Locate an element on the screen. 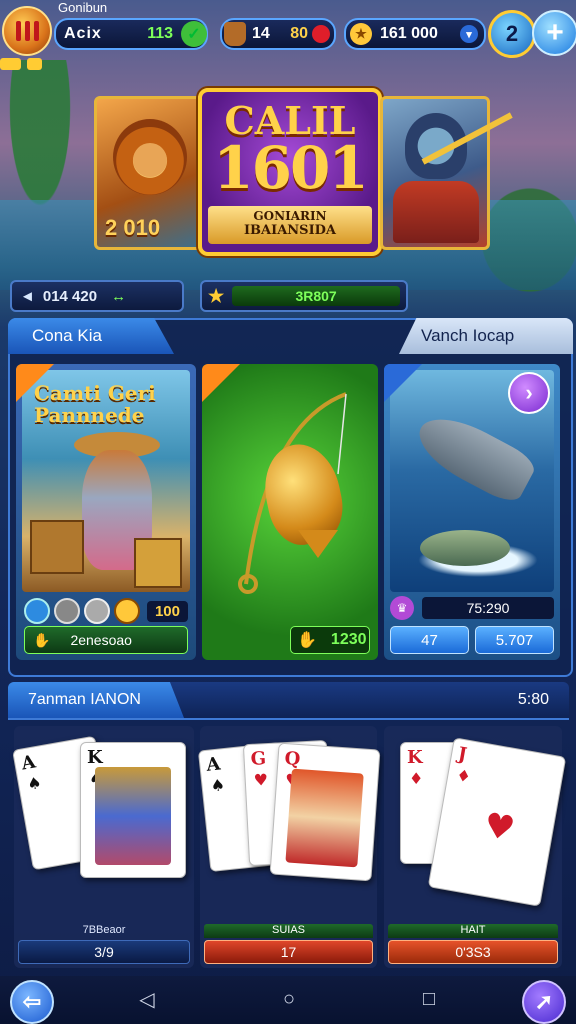 This screenshot has width=576, height=1024. game-card-1-footer-text: 2enesoao is located at coordinates (101, 640).